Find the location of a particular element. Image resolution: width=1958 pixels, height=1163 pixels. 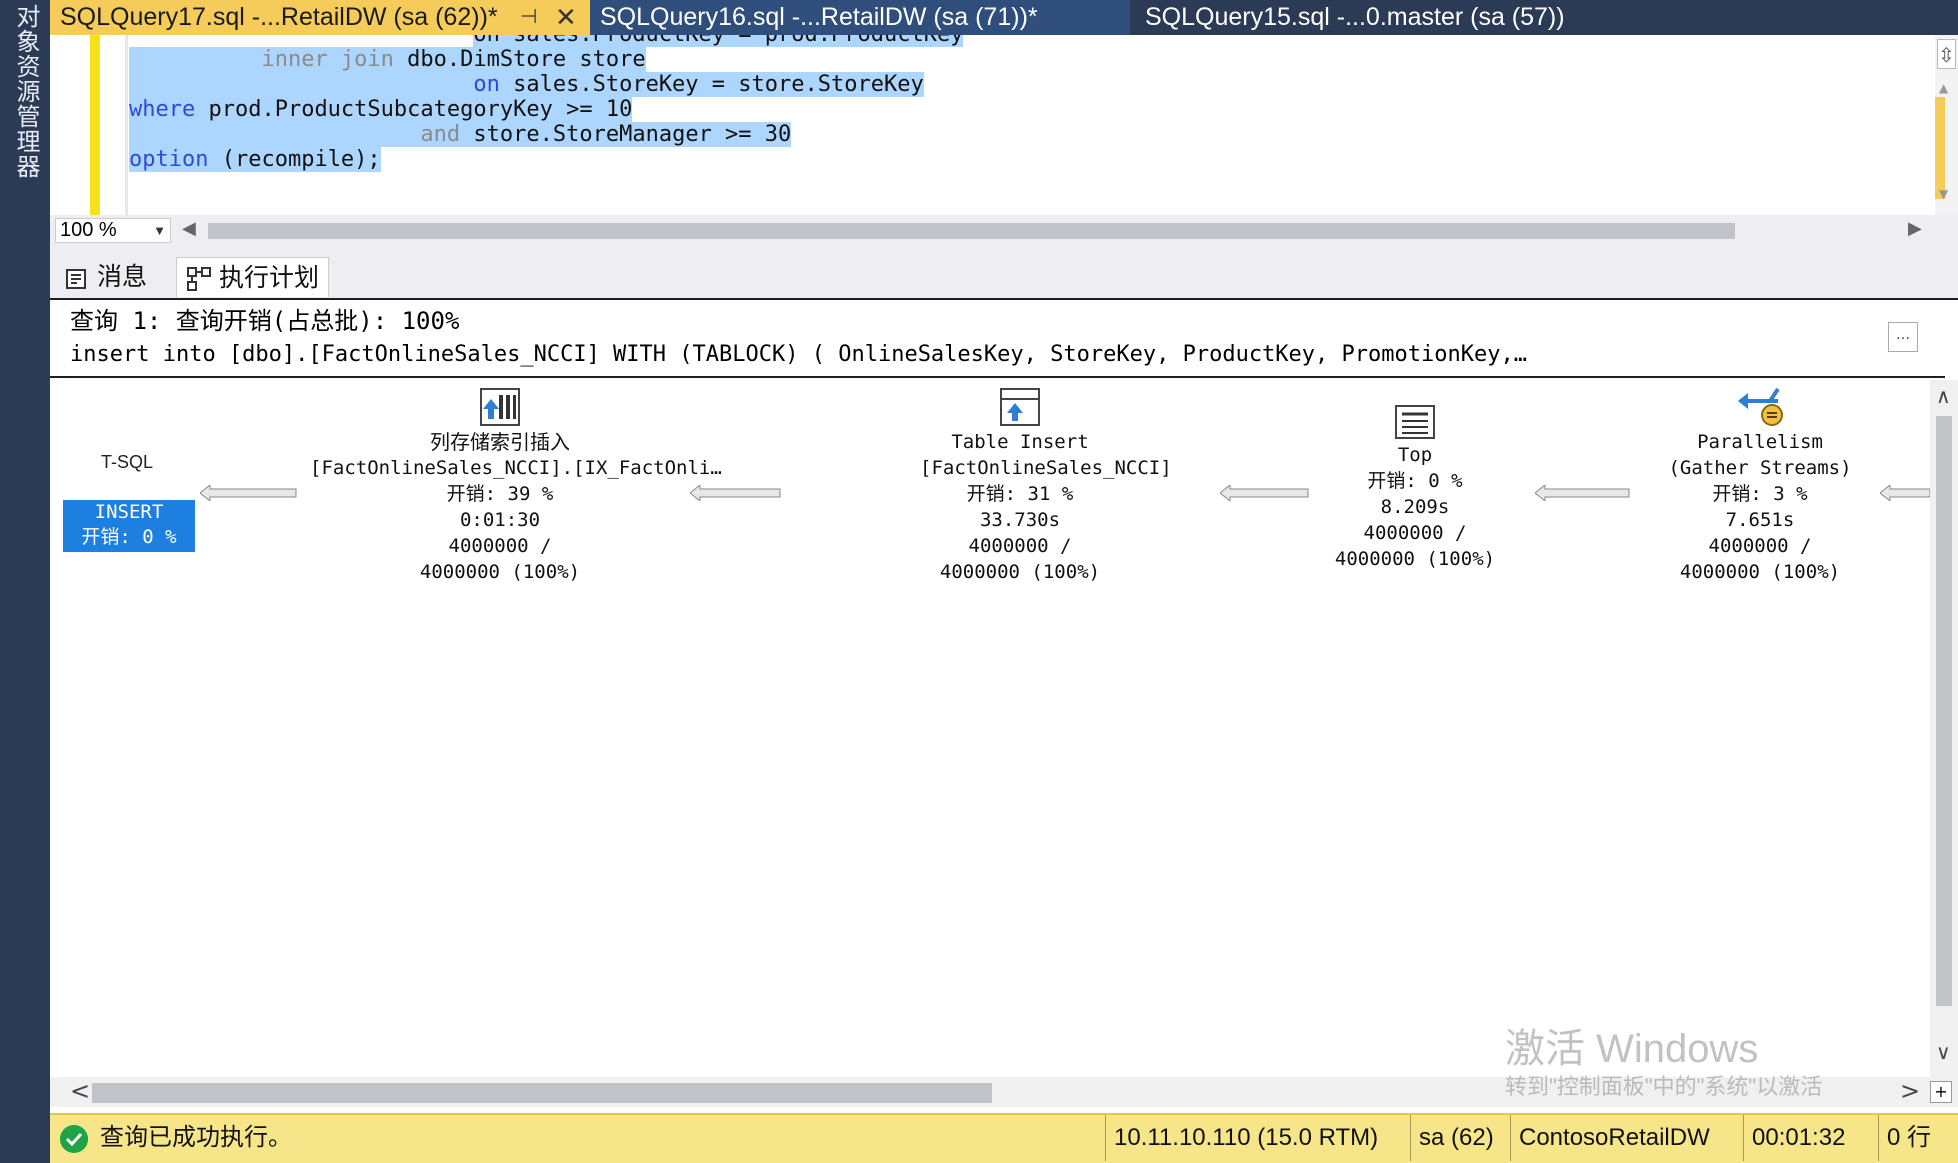

tab-sqlquery15: SQLQuery15.sql -...0.master (sa (57)) is located at coordinates (1395, 17).